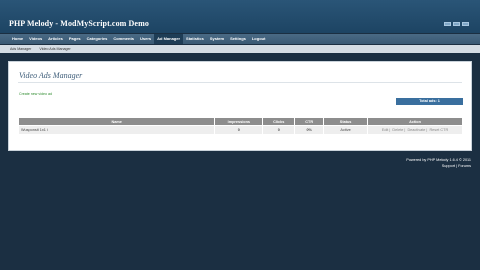 The width and height of the screenshot is (480, 270). I want to click on minimize-icon, so click(447, 24).